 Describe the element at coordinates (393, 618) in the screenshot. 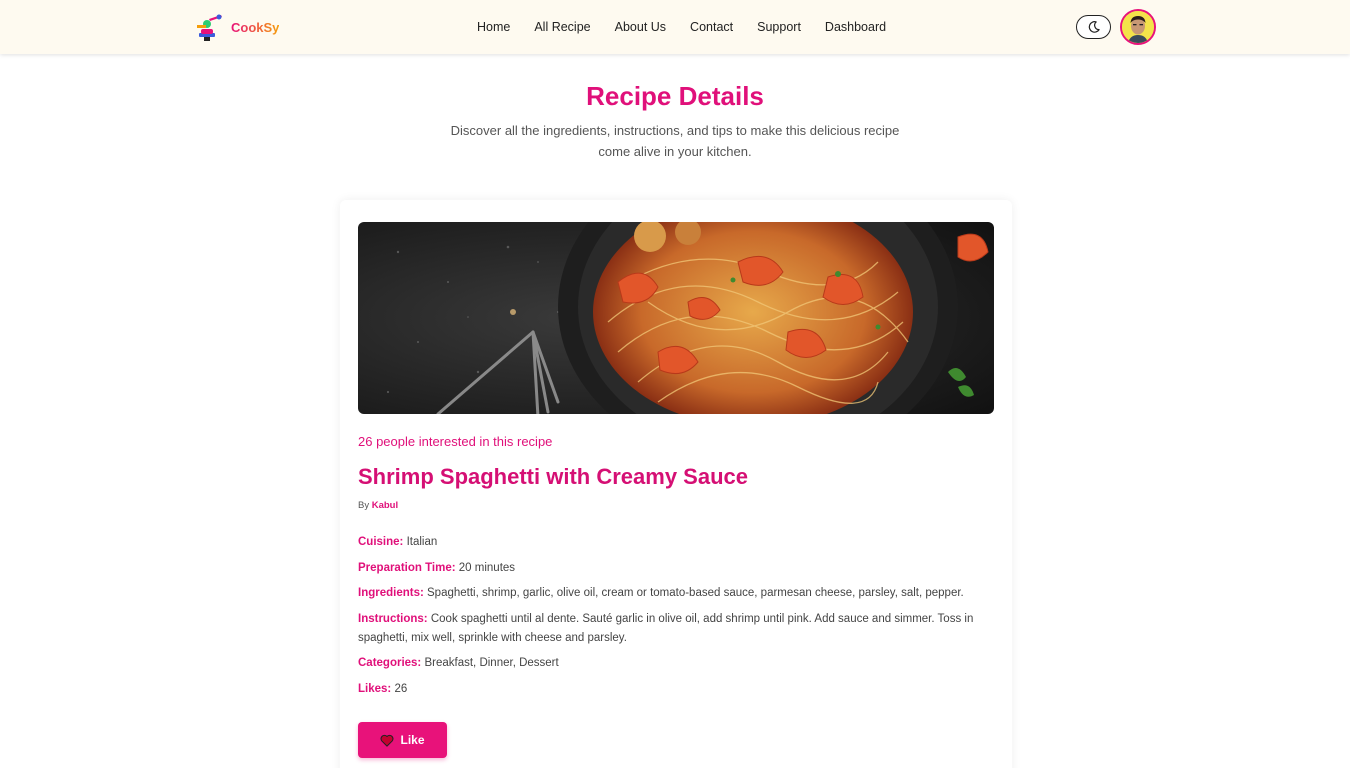

I see `detail-label: Instructions:` at that location.